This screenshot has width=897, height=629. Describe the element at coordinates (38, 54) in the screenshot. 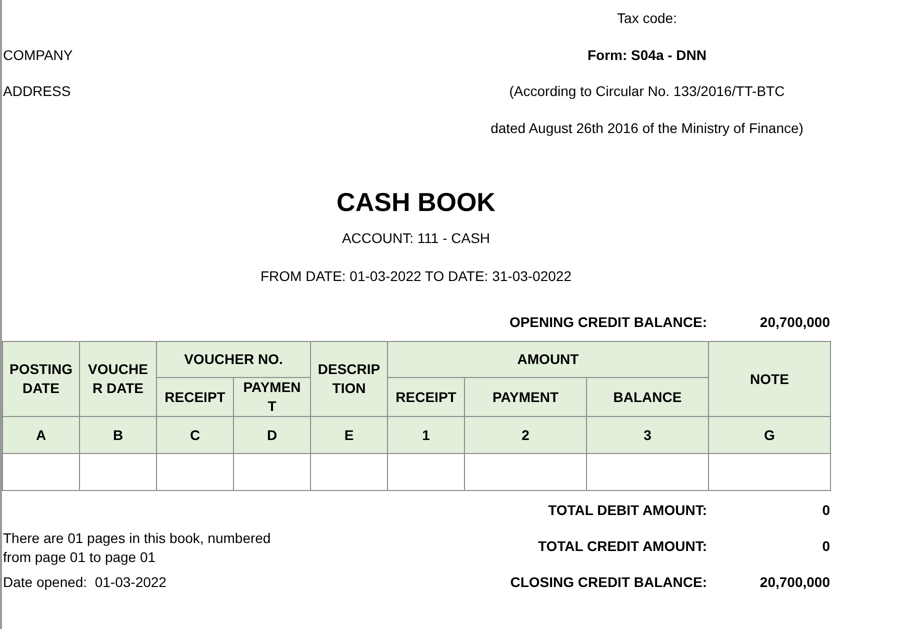

I see `company-label: COMPANY` at that location.